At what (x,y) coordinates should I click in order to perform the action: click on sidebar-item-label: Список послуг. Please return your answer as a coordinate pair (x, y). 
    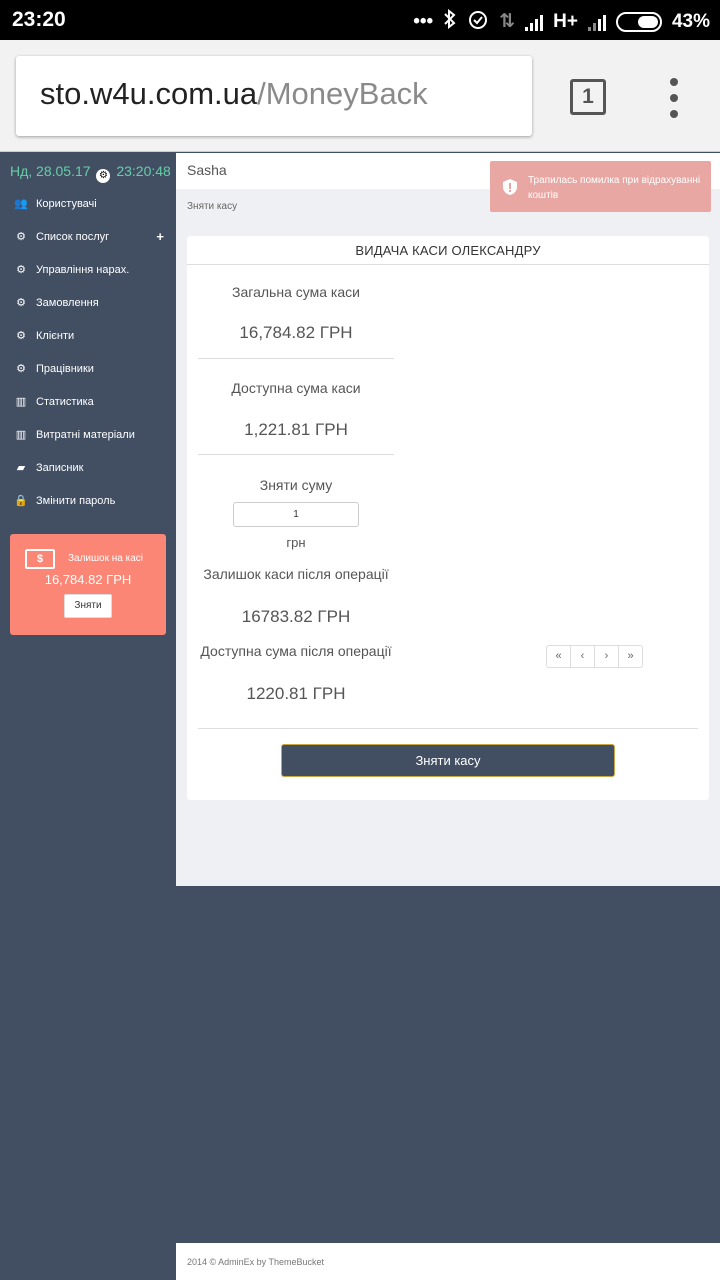
    Looking at the image, I should click on (73, 236).